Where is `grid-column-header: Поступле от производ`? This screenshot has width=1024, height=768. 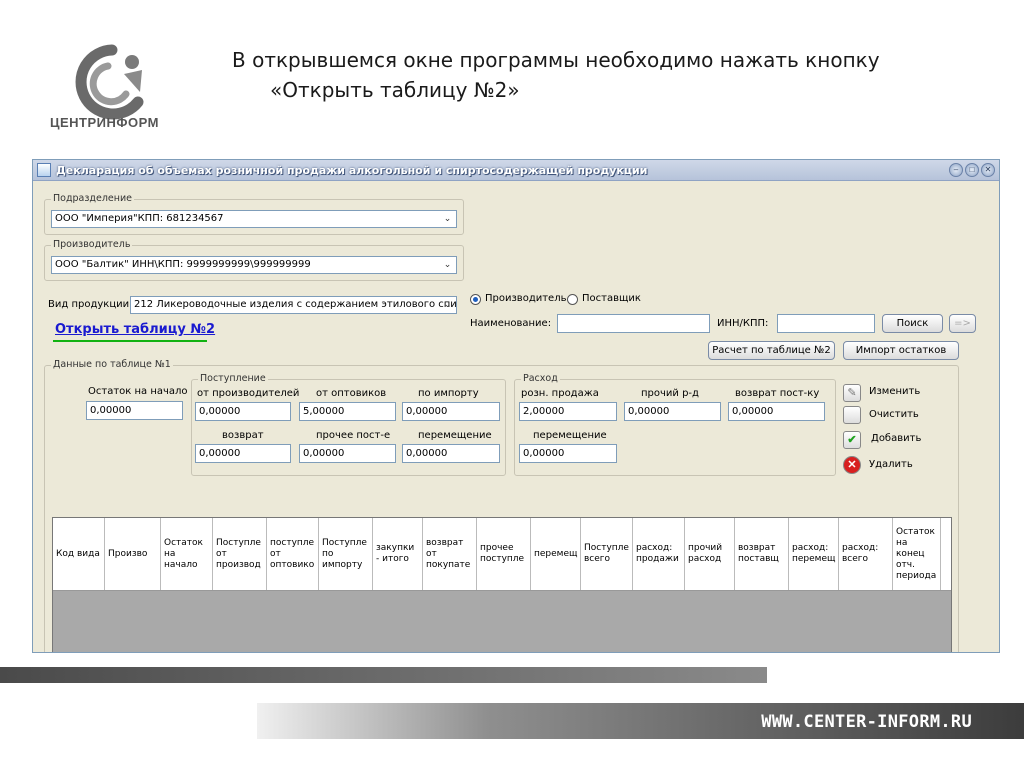 grid-column-header: Поступле от производ is located at coordinates (240, 554).